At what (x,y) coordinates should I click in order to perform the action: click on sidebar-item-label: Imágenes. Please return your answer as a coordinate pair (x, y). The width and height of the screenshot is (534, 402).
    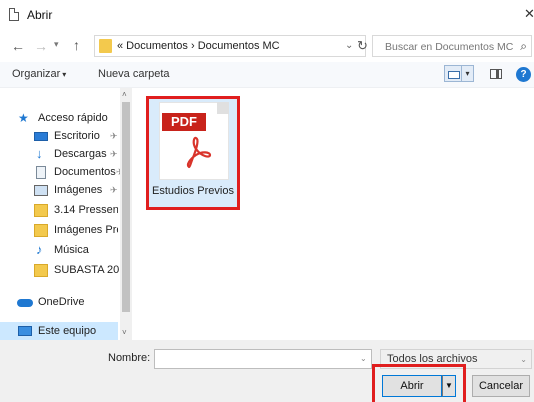
    Looking at the image, I should click on (78, 190).